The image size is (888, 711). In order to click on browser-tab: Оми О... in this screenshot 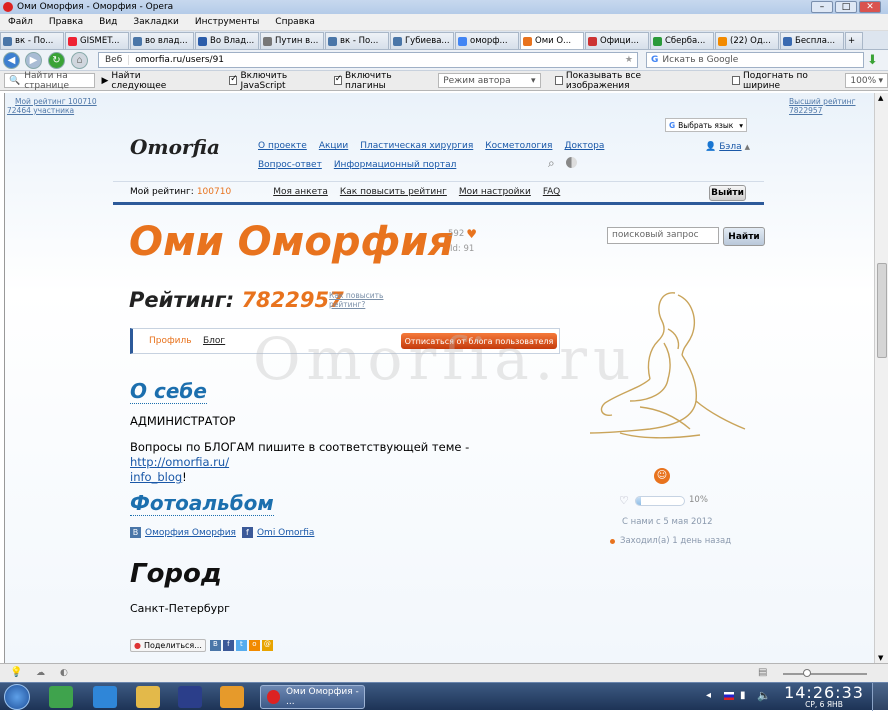, I will do `click(552, 40)`.